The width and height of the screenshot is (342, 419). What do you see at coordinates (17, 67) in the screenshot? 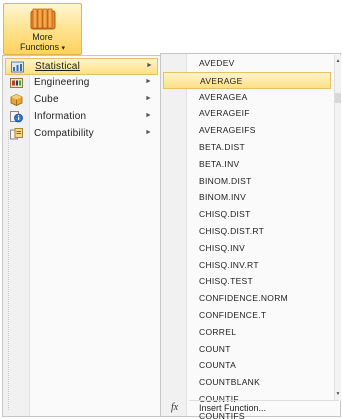
I see `statistical-icon` at bounding box center [17, 67].